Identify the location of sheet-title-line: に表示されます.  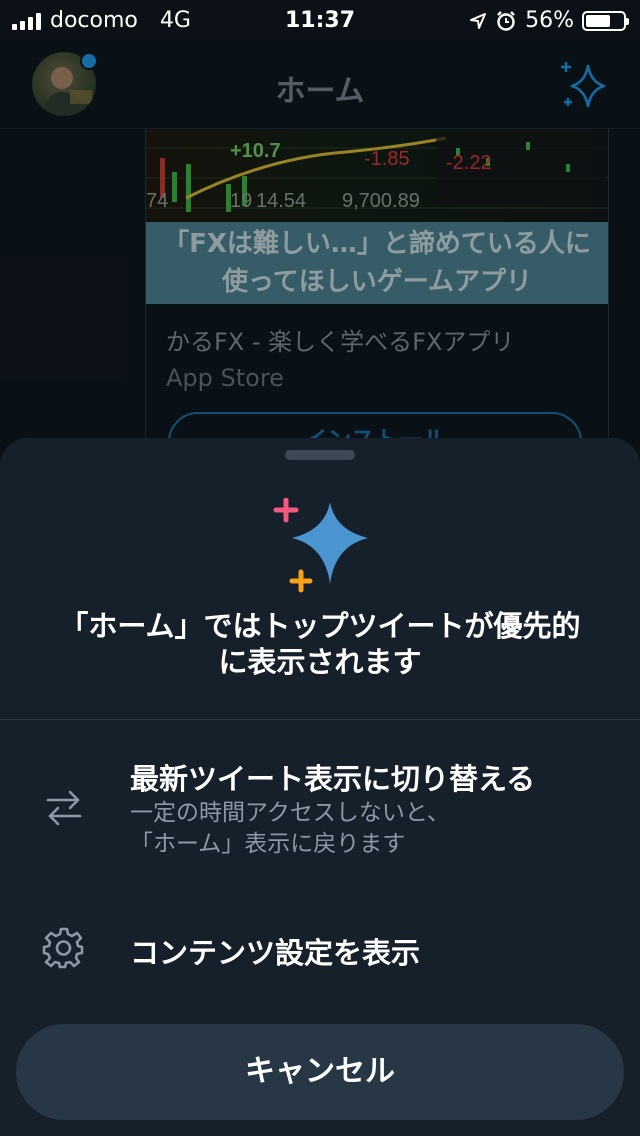
(320, 662).